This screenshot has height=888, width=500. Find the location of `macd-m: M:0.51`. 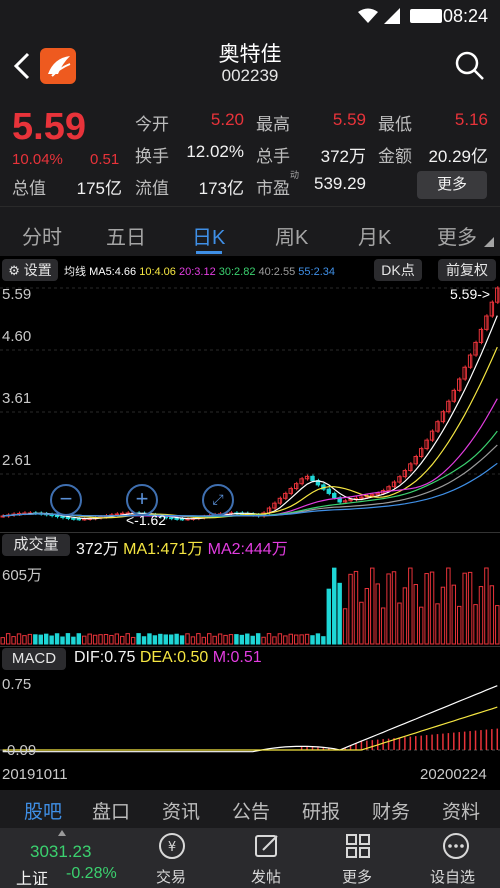

macd-m: M:0.51 is located at coordinates (237, 657).